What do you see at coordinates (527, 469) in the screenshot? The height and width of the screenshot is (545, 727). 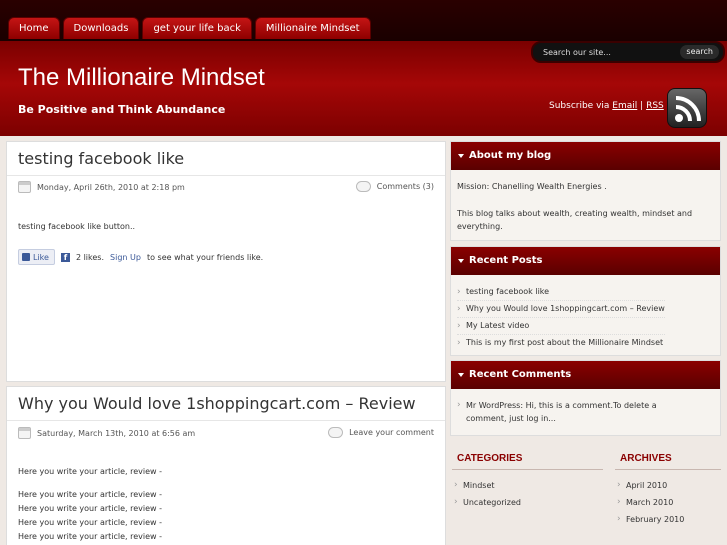 I see `categories-rule` at bounding box center [527, 469].